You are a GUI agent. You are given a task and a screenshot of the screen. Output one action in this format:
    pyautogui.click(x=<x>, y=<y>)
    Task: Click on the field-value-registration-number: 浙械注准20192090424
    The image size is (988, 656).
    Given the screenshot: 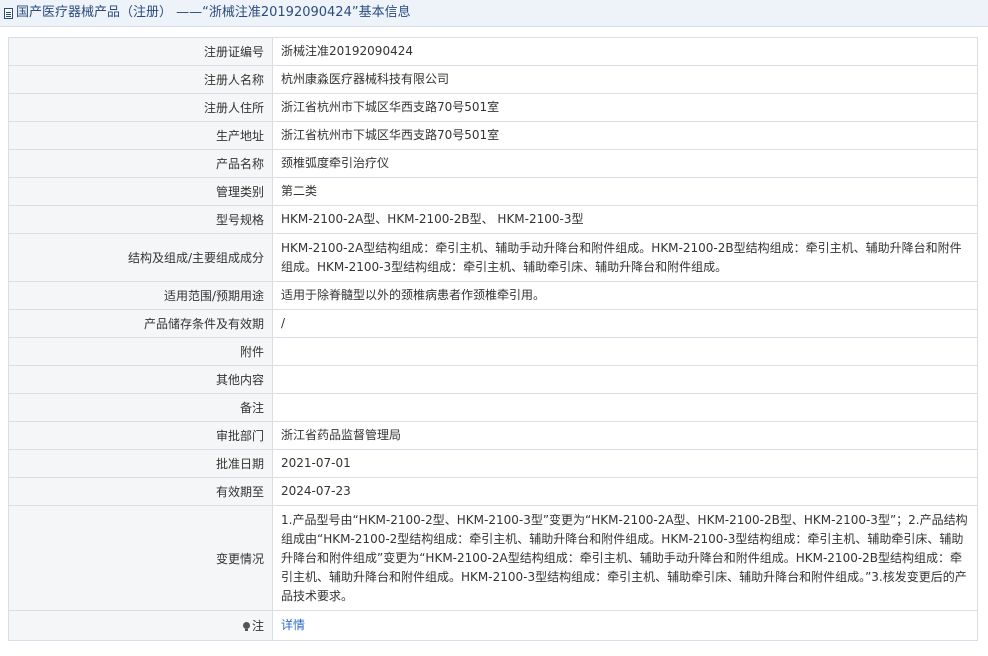 What is the action you would take?
    pyautogui.click(x=625, y=51)
    